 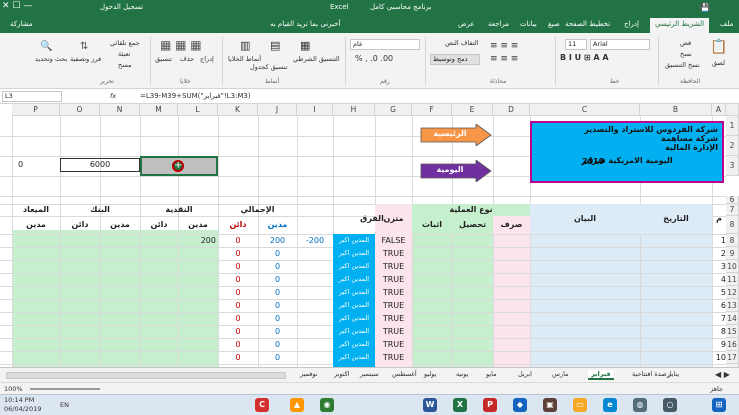 I want to click on cell-styles-icon: ▥, so click(x=245, y=45).